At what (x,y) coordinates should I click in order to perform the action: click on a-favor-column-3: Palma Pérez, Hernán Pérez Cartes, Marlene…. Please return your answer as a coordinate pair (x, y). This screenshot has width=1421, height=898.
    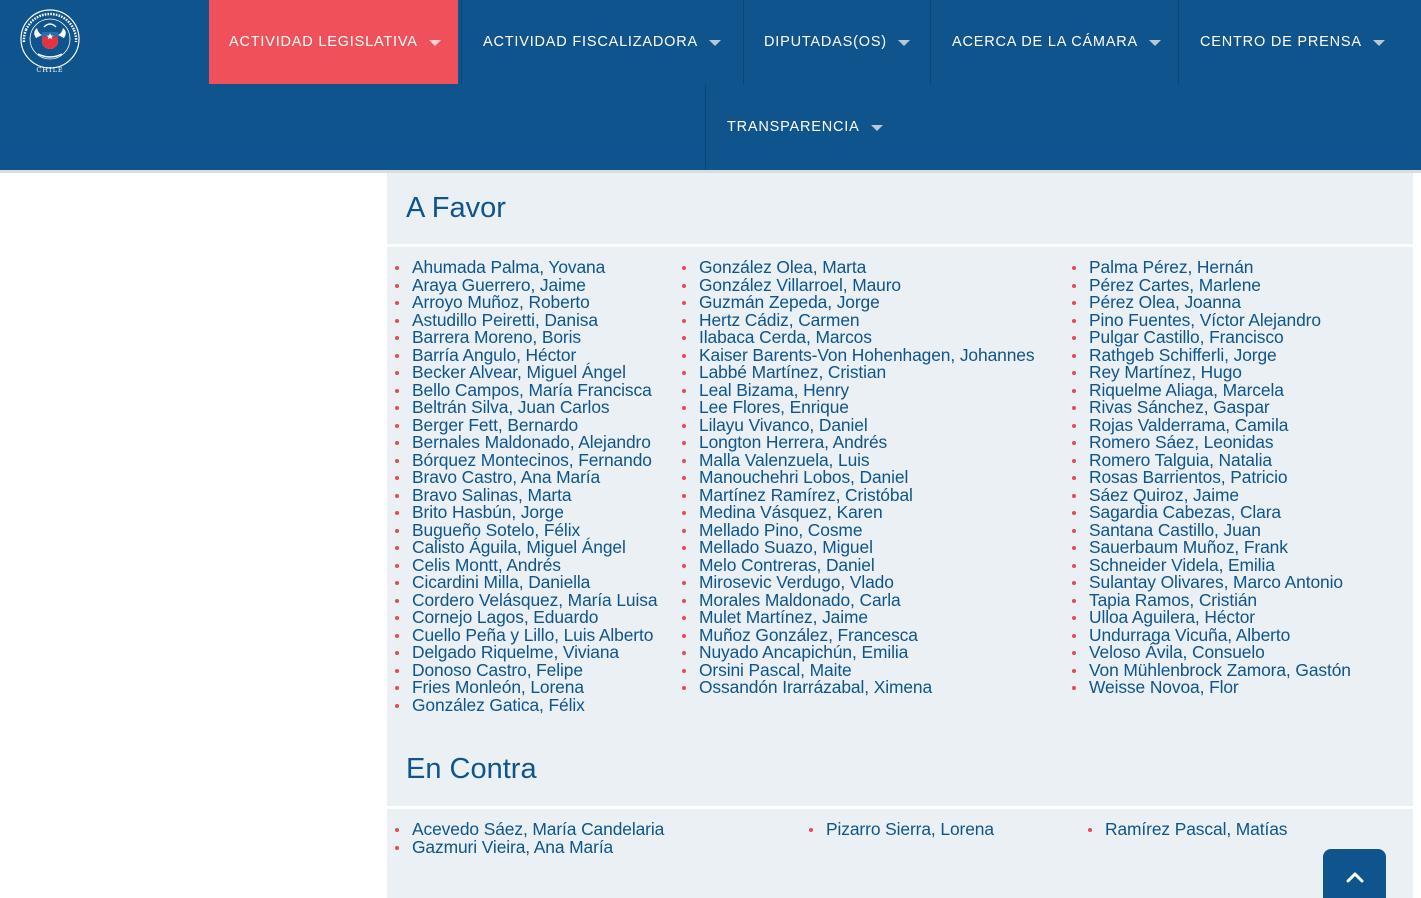
    Looking at the image, I should click on (1207, 477).